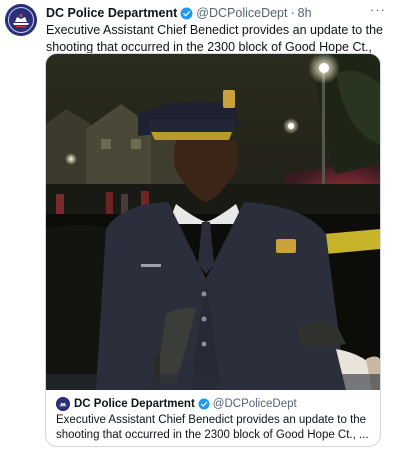 The width and height of the screenshot is (400, 455). Describe the element at coordinates (241, 13) in the screenshot. I see `author-handle: @DCPoliceDept` at that location.